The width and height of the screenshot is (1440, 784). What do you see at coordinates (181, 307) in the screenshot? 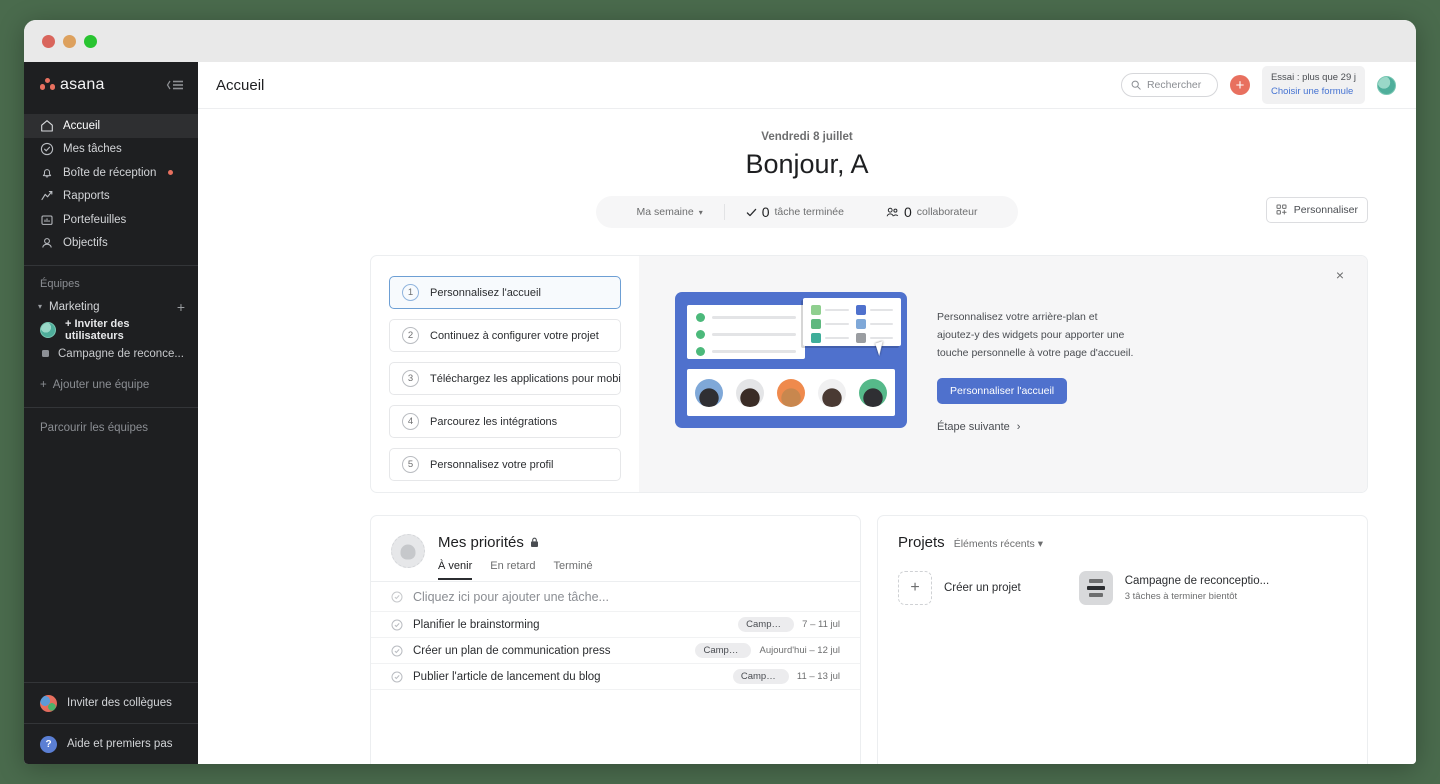
I see `add-to-team-icon: +` at bounding box center [181, 307].